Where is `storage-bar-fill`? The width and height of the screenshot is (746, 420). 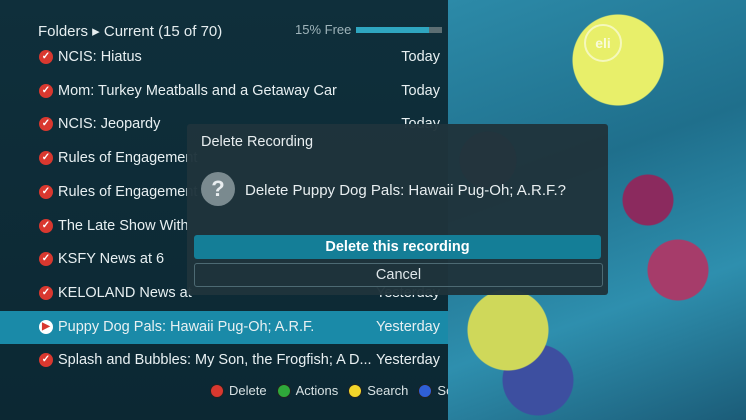 storage-bar-fill is located at coordinates (393, 30).